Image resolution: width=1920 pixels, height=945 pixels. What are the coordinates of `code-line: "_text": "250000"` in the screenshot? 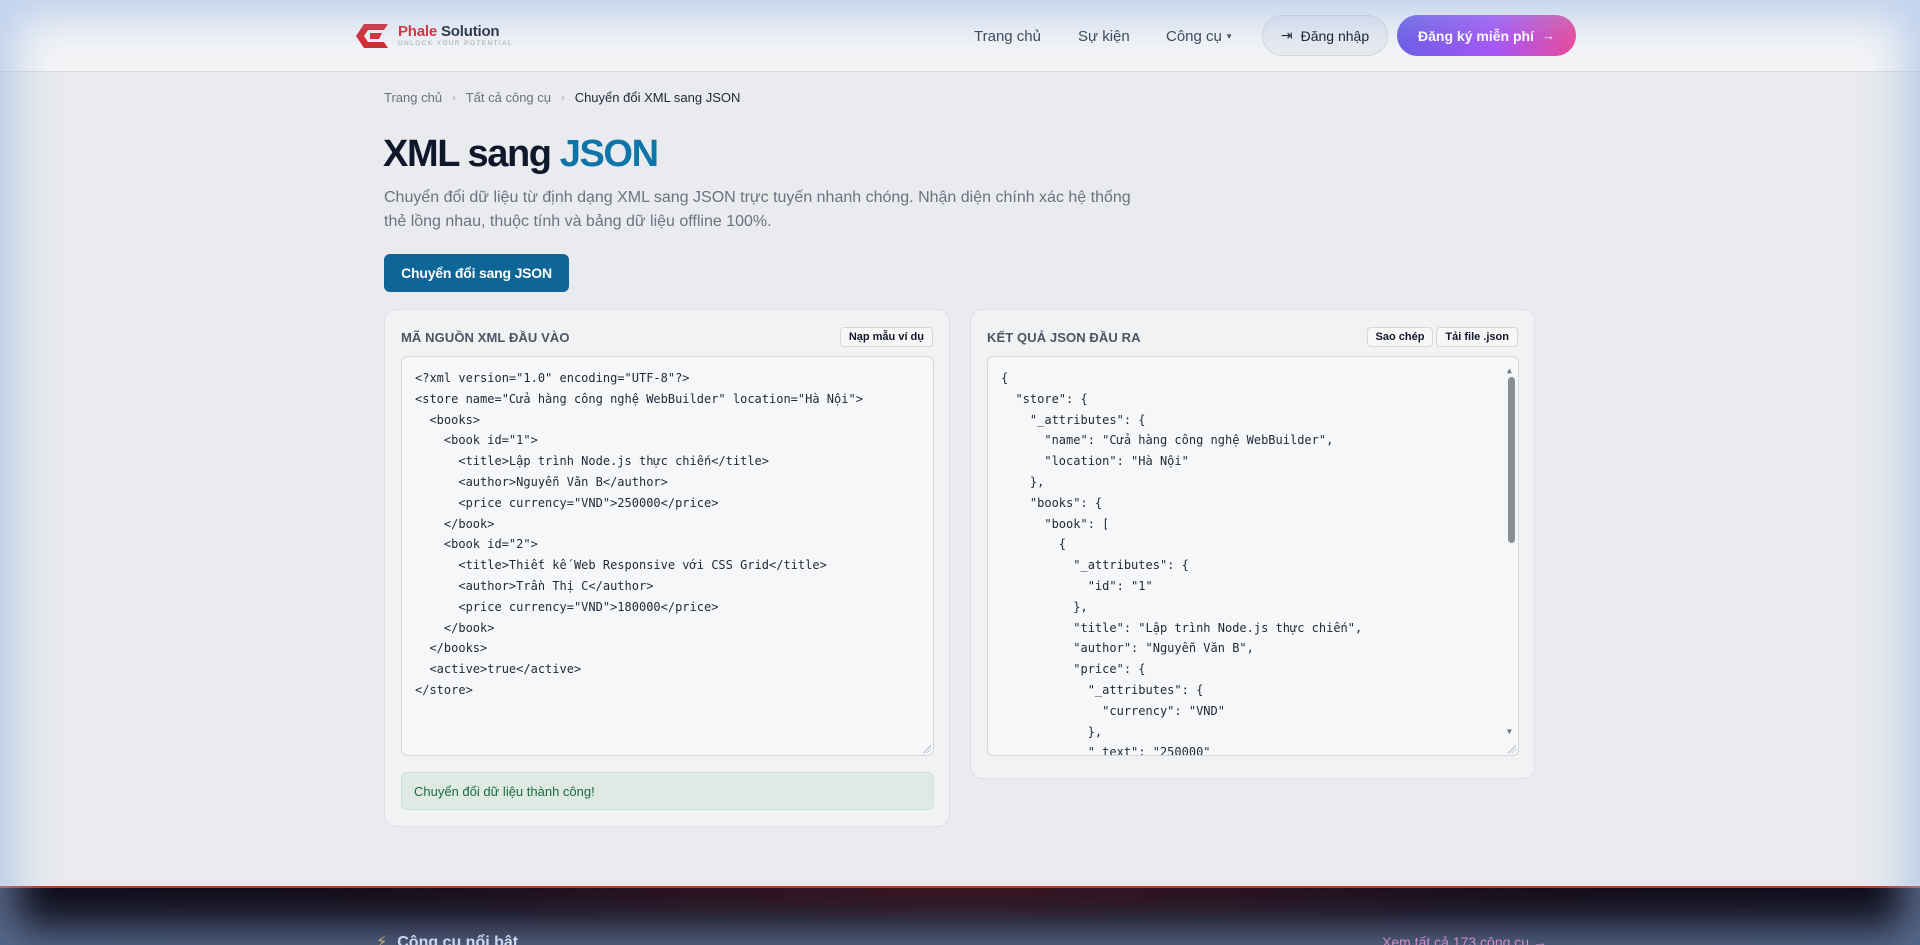 It's located at (1106, 750).